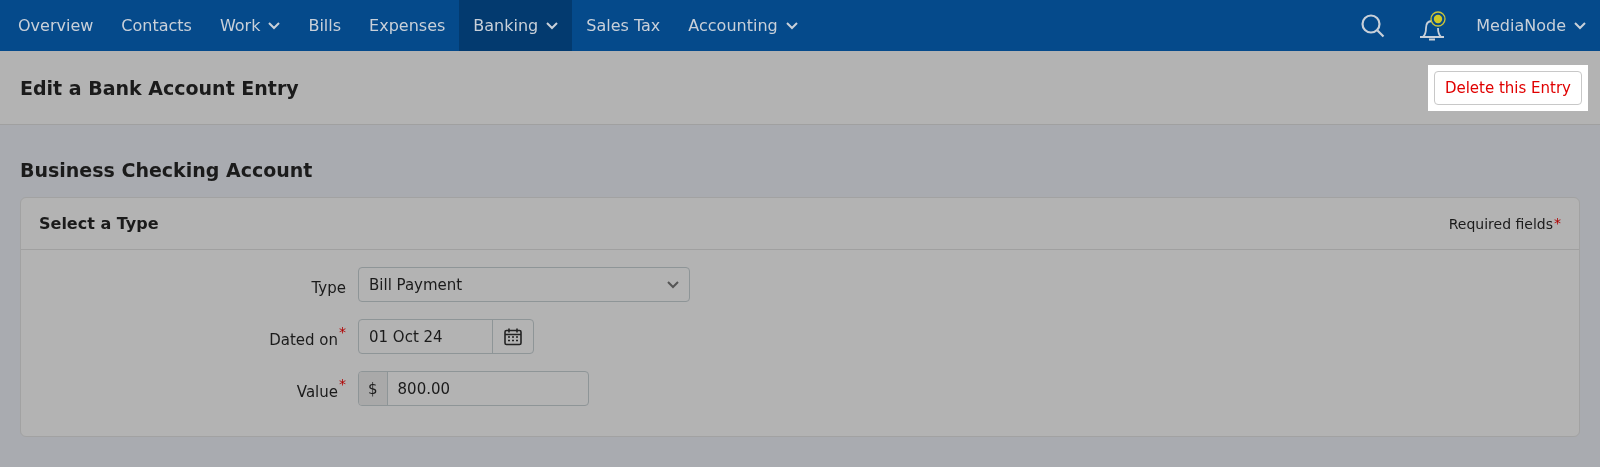  I want to click on field-label: Value, so click(317, 391).